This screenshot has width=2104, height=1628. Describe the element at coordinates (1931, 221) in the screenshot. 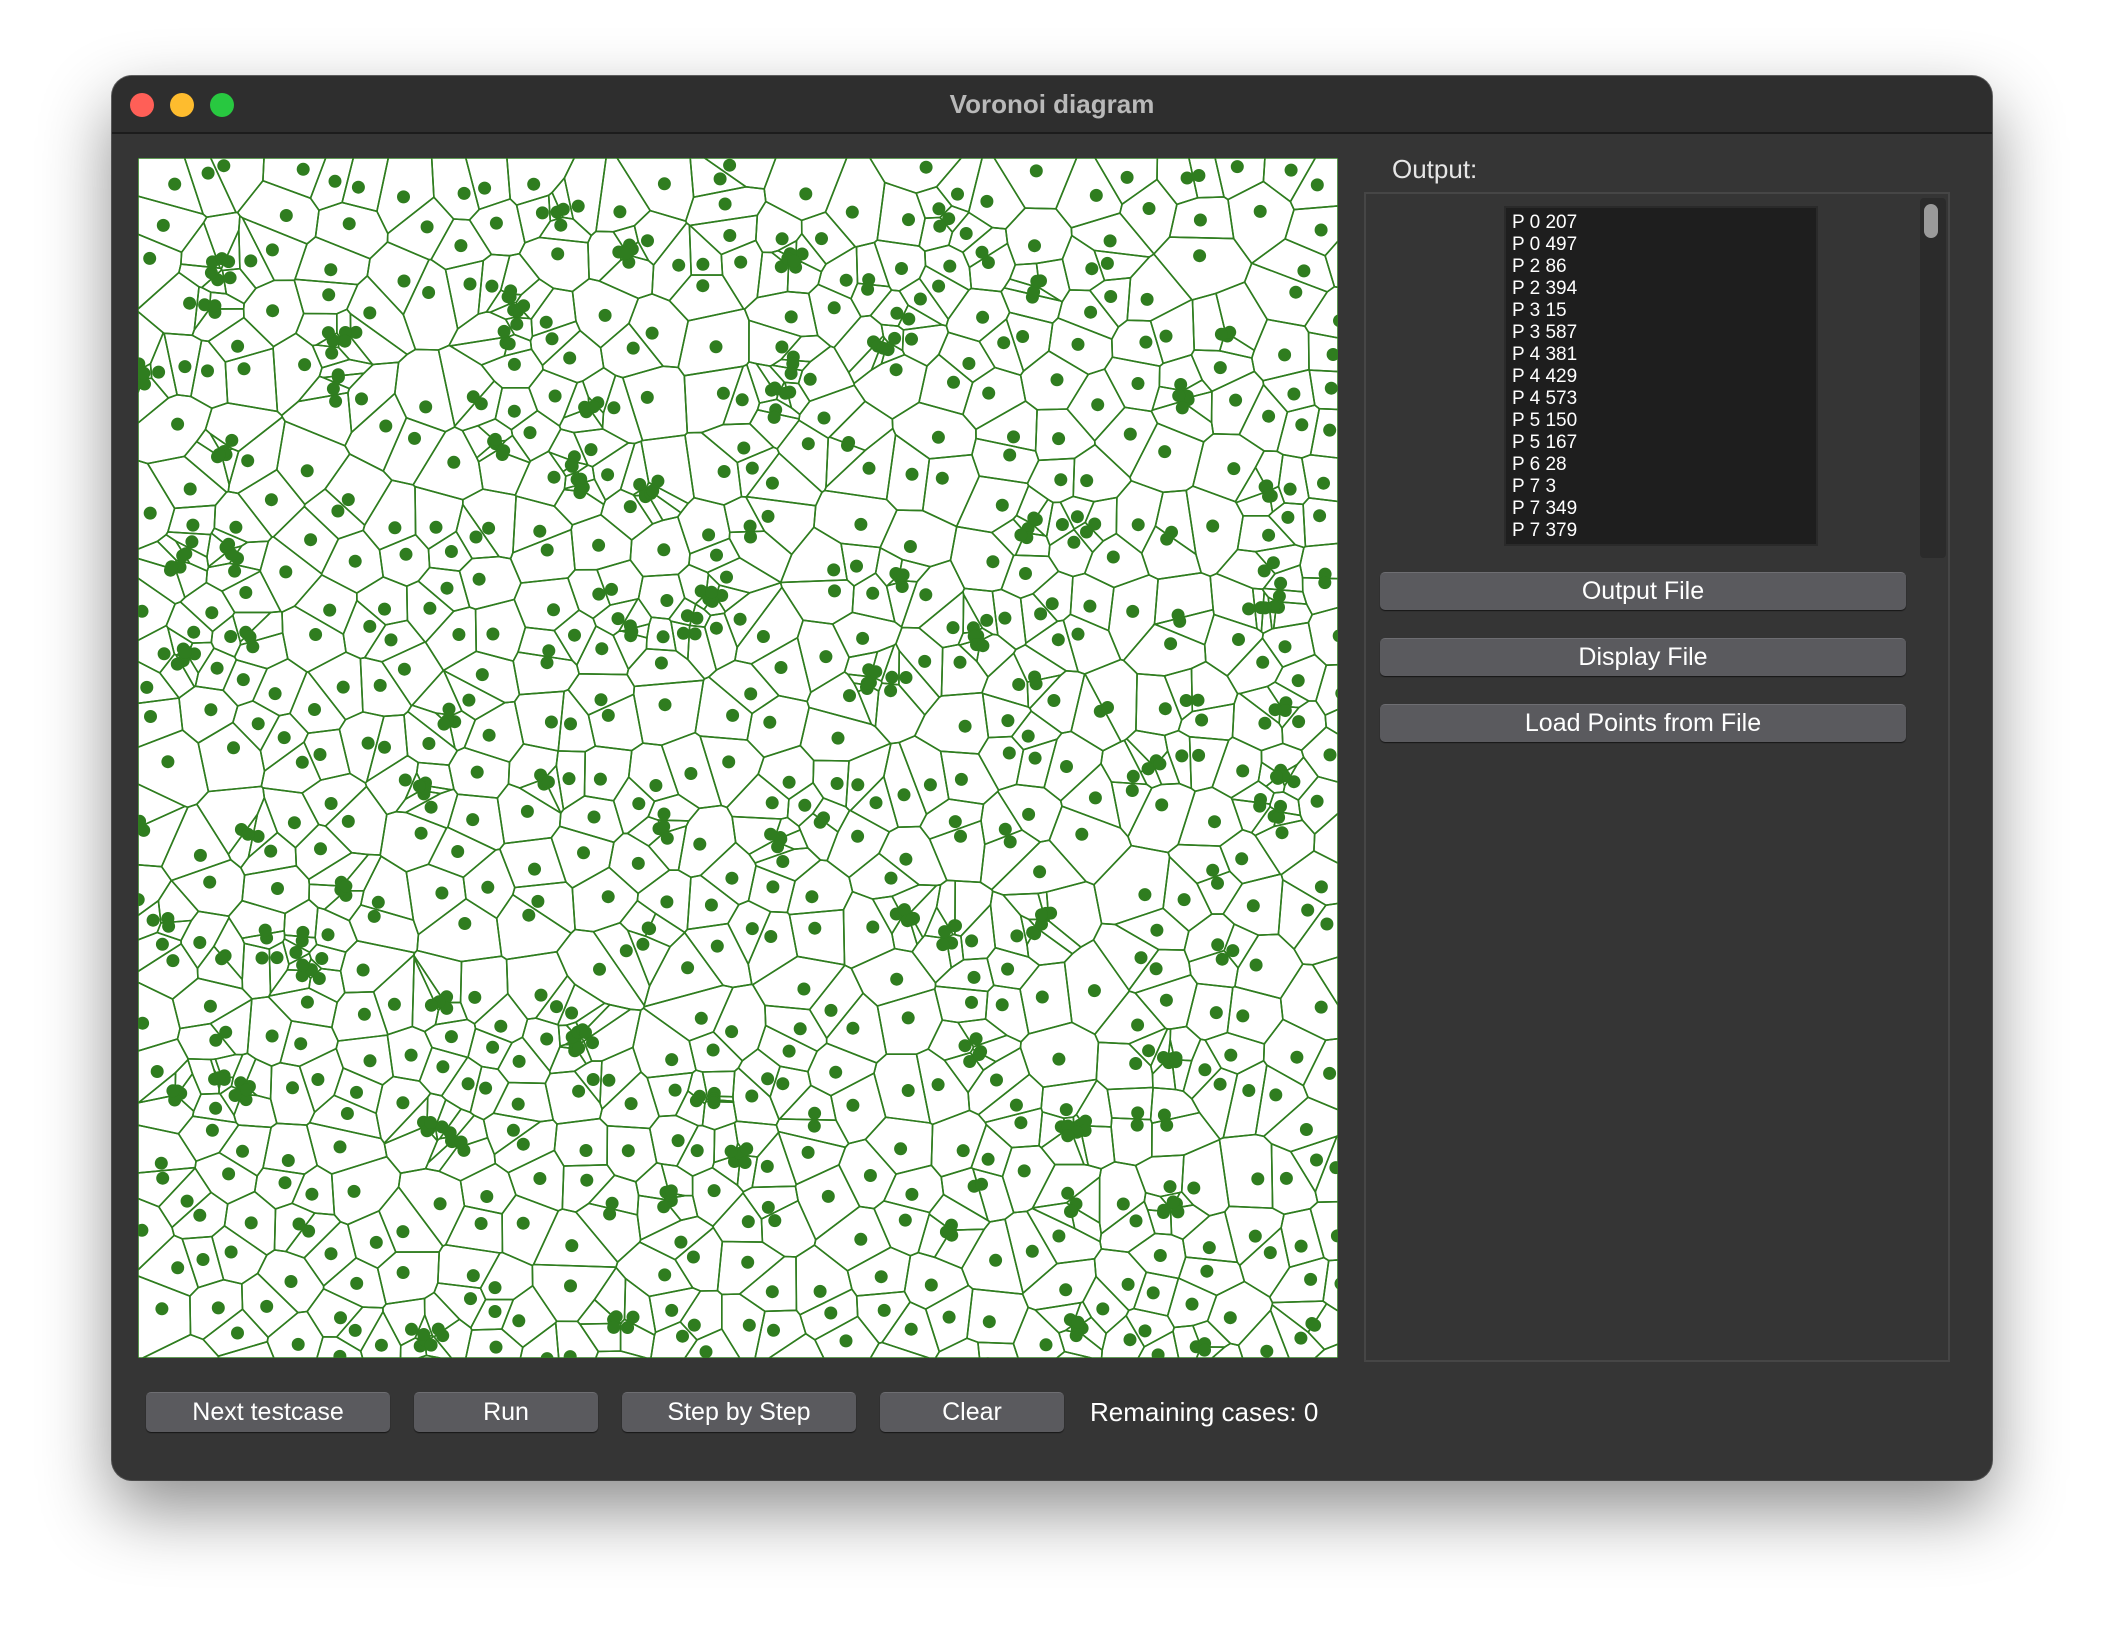

I see `output-scroll-thumb` at that location.